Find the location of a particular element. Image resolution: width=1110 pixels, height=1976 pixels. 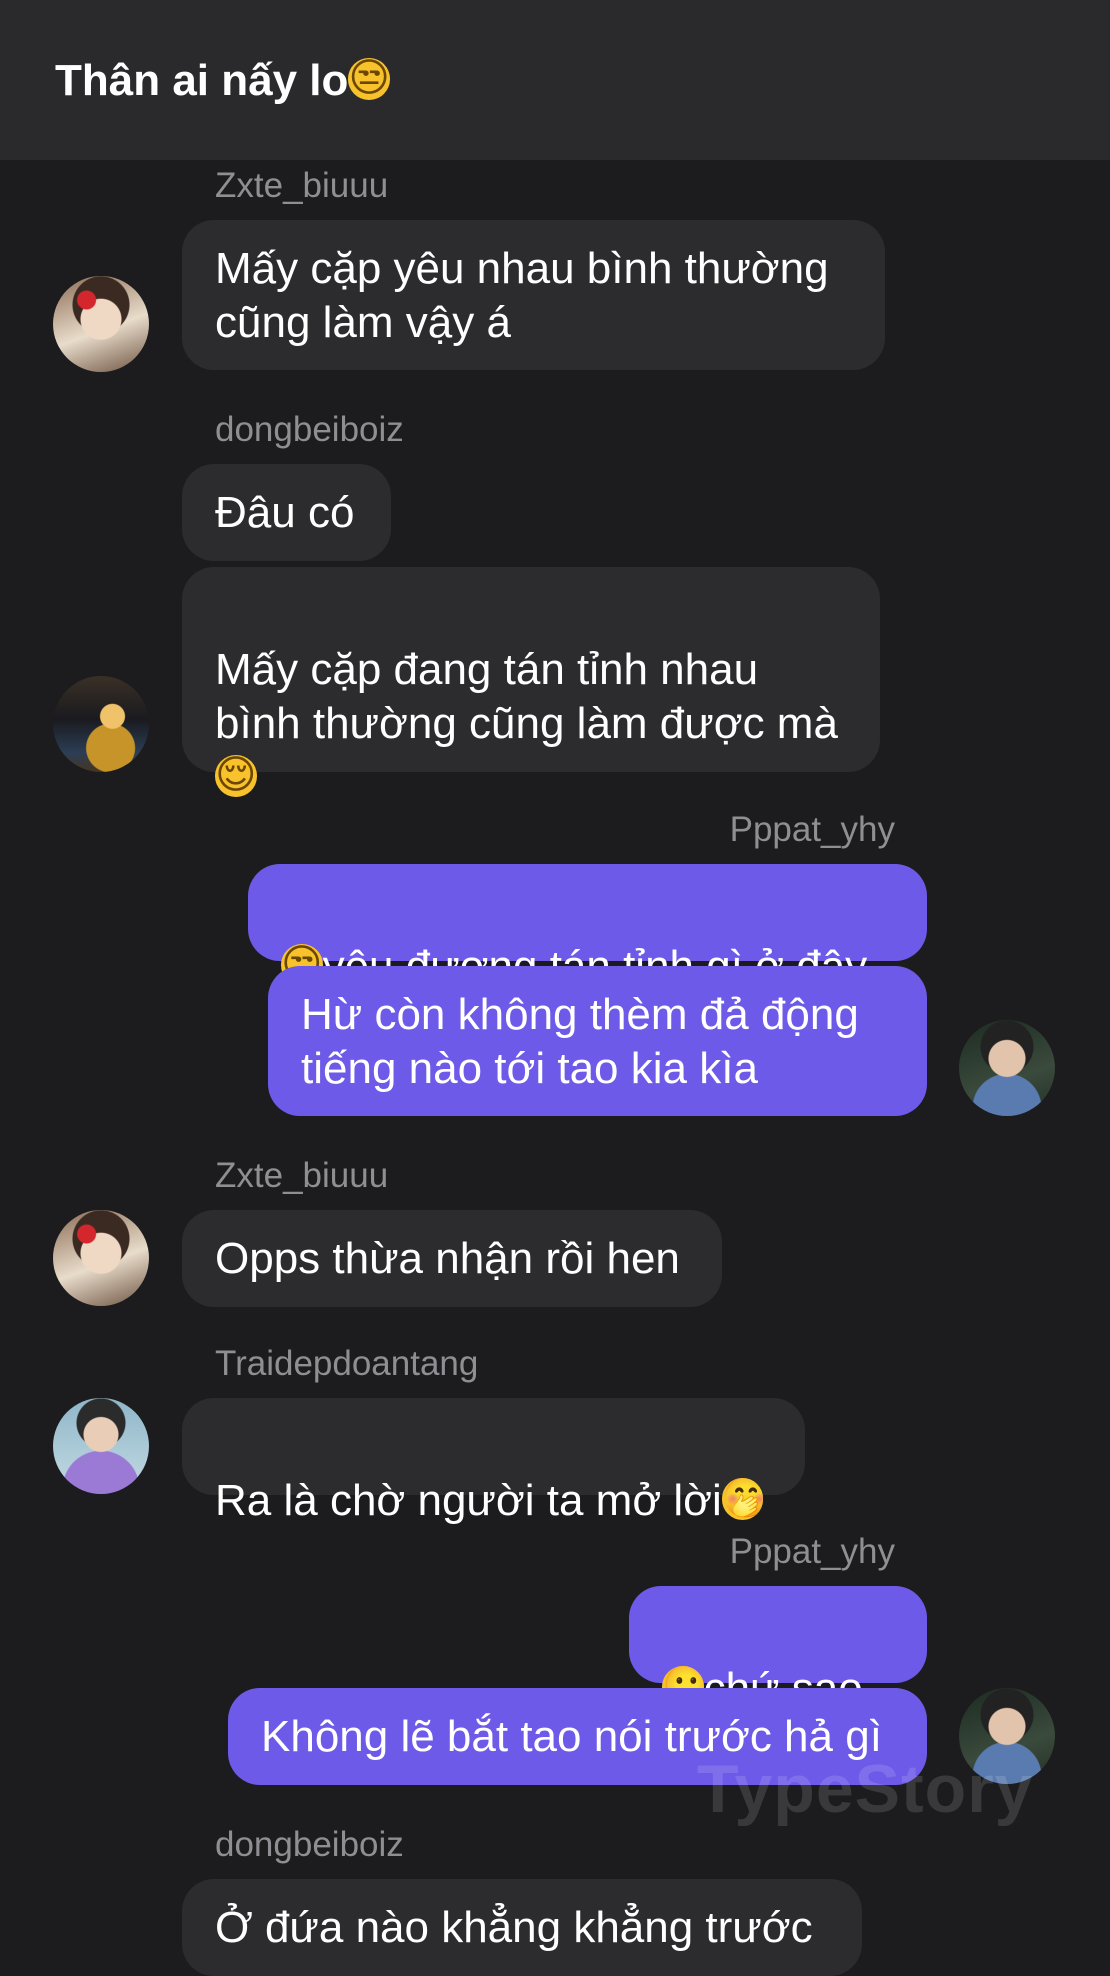

chat-title: Thân ai nấy lo😒 is located at coordinates (222, 81).